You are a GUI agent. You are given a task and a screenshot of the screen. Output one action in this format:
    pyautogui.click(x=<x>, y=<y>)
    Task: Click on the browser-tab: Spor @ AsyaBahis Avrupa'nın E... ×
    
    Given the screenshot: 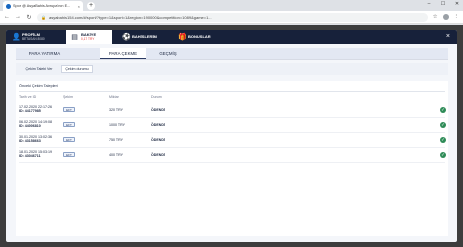 What is the action you would take?
    pyautogui.click(x=43, y=6)
    